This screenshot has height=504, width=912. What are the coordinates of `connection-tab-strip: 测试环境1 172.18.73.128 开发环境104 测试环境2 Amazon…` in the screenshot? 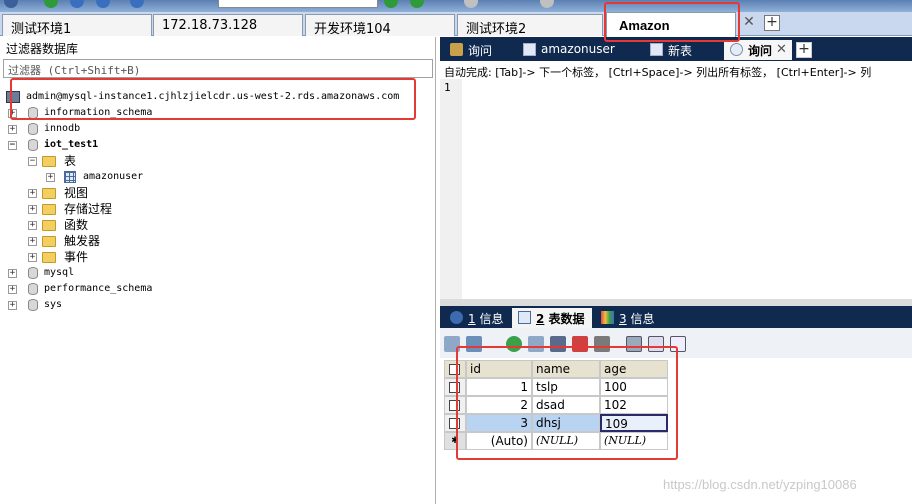 It's located at (456, 24).